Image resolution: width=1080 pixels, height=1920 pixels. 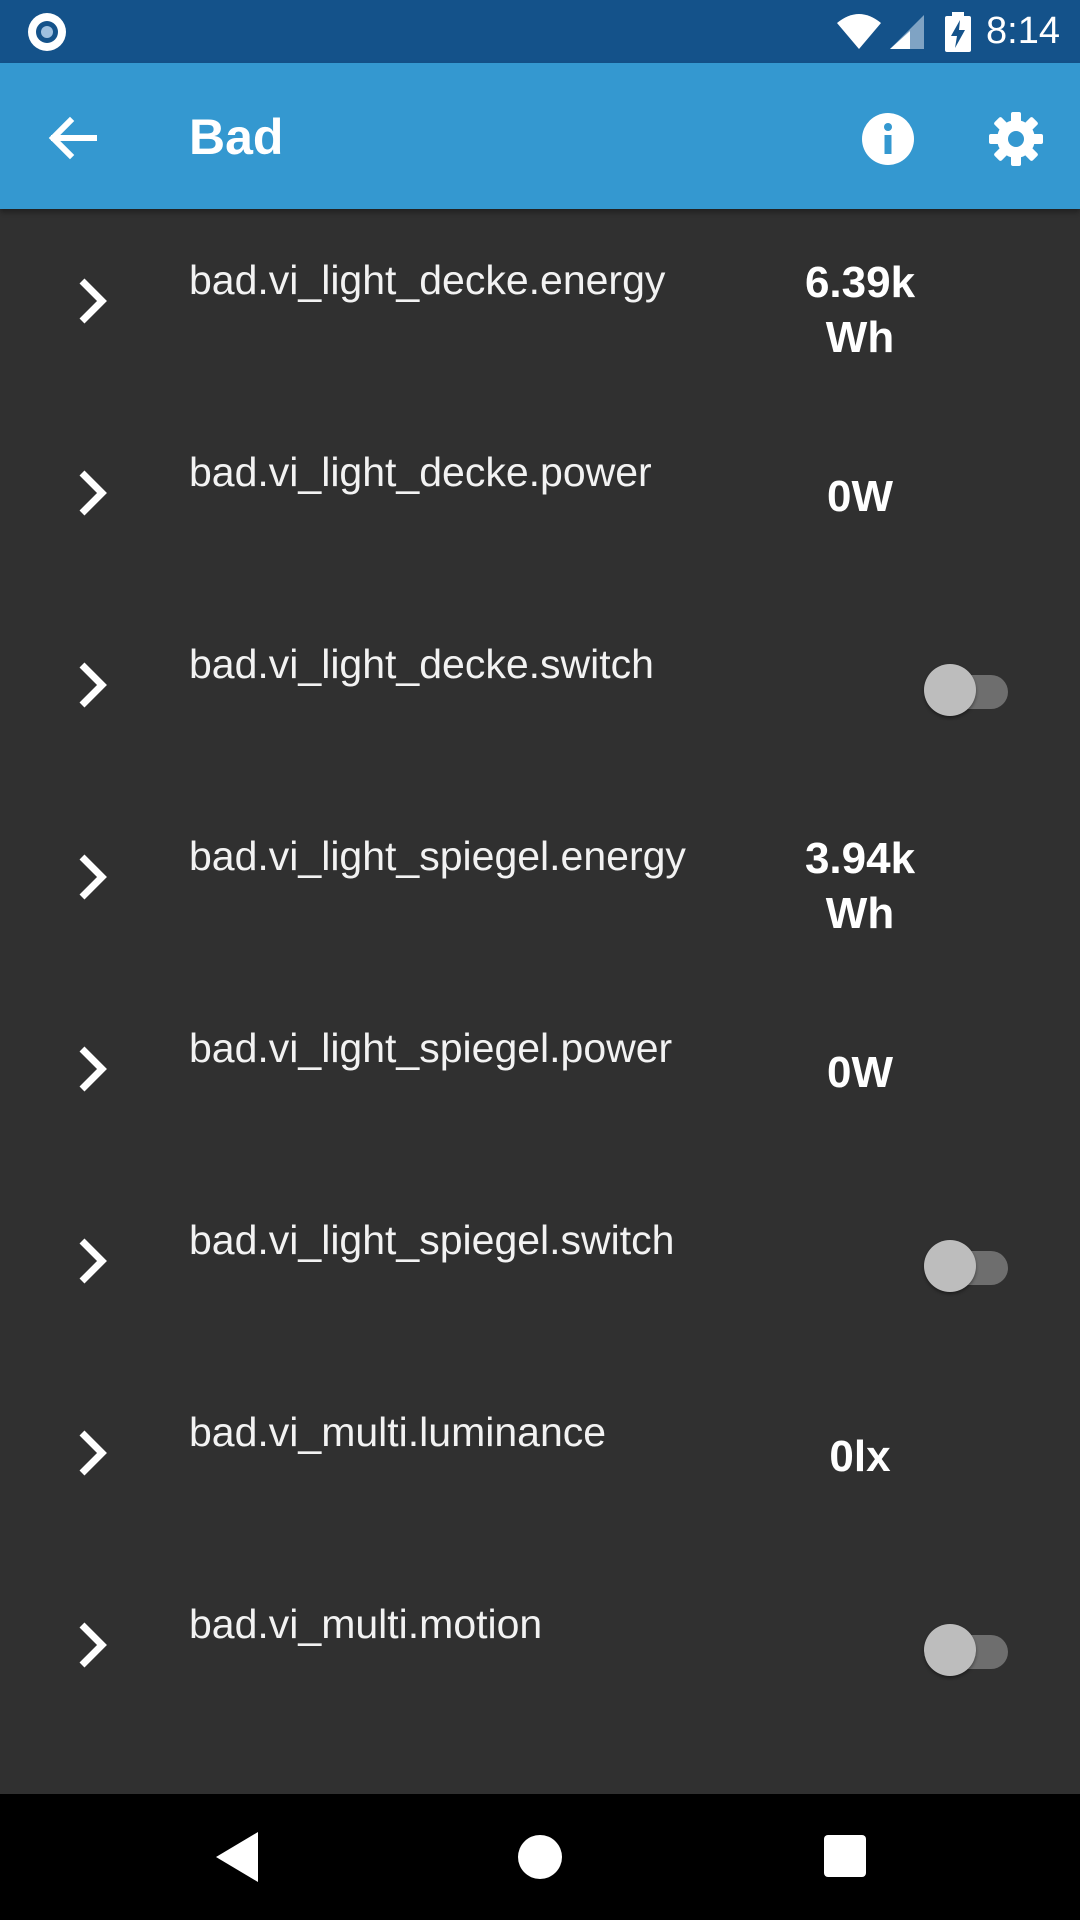 I want to click on gear-icon, so click(x=1016, y=139).